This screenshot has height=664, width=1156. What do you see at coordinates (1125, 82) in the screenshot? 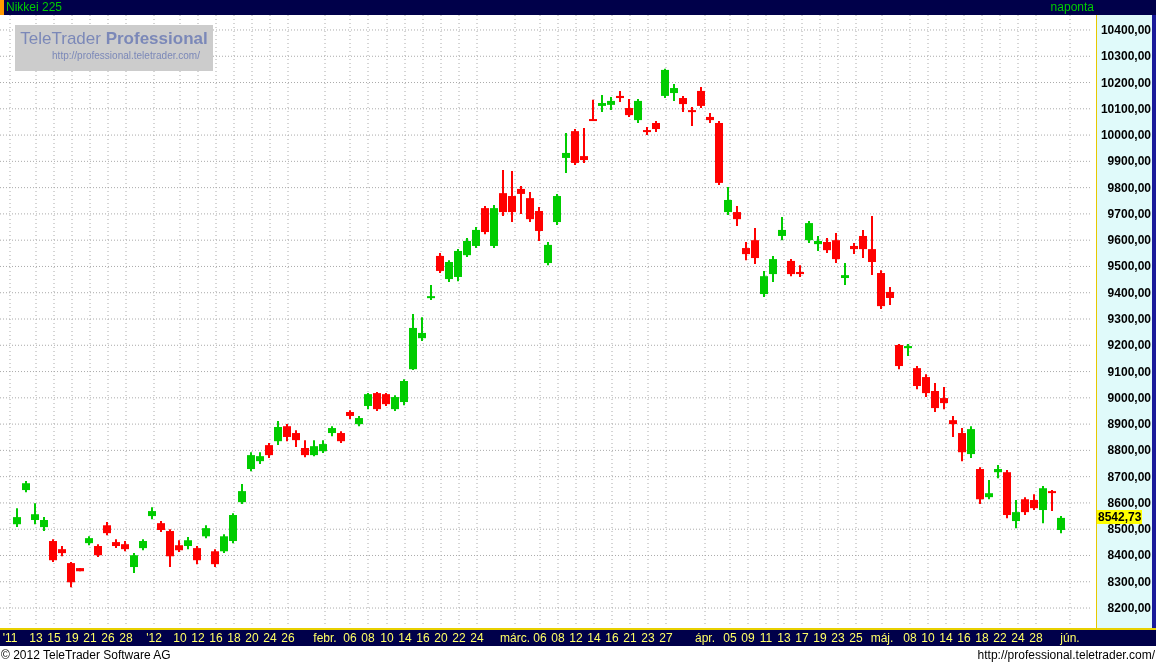
I see `price-label: 10200,00` at bounding box center [1125, 82].